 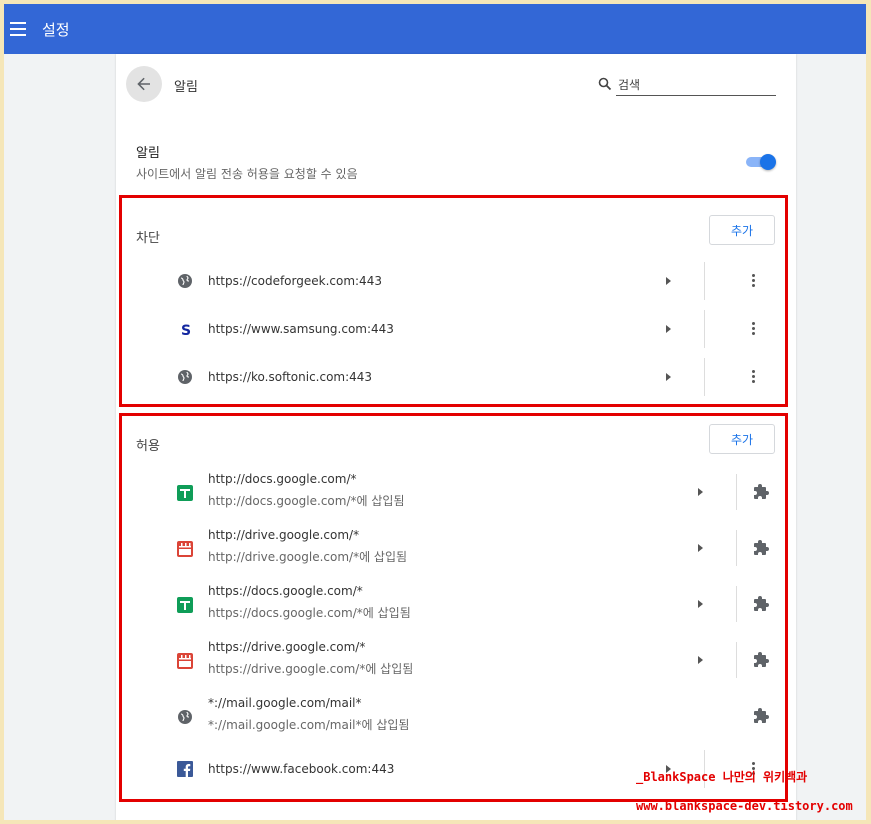 What do you see at coordinates (452, 377) in the screenshot?
I see `blocked-row: https://ko.softonic.com:443` at bounding box center [452, 377].